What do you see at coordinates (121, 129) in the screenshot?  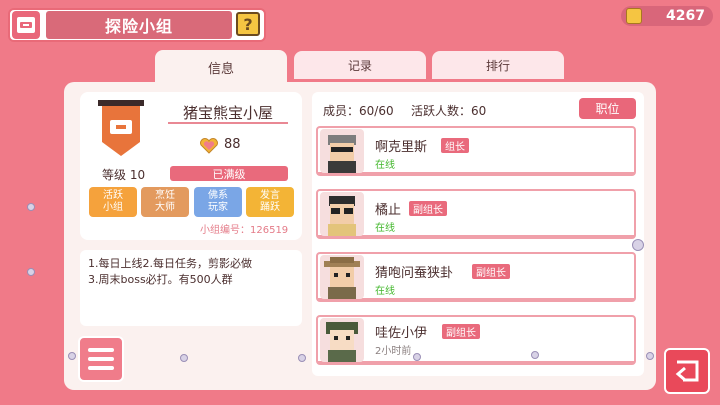 I see `group-emblem-icon` at bounding box center [121, 129].